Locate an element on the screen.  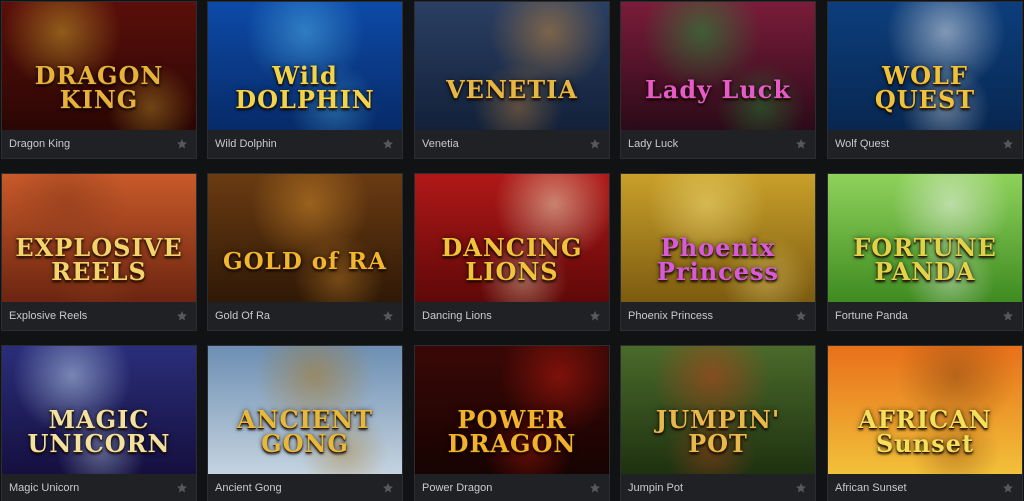
game-logo: JUMPIN' POT is located at coordinates (718, 432).